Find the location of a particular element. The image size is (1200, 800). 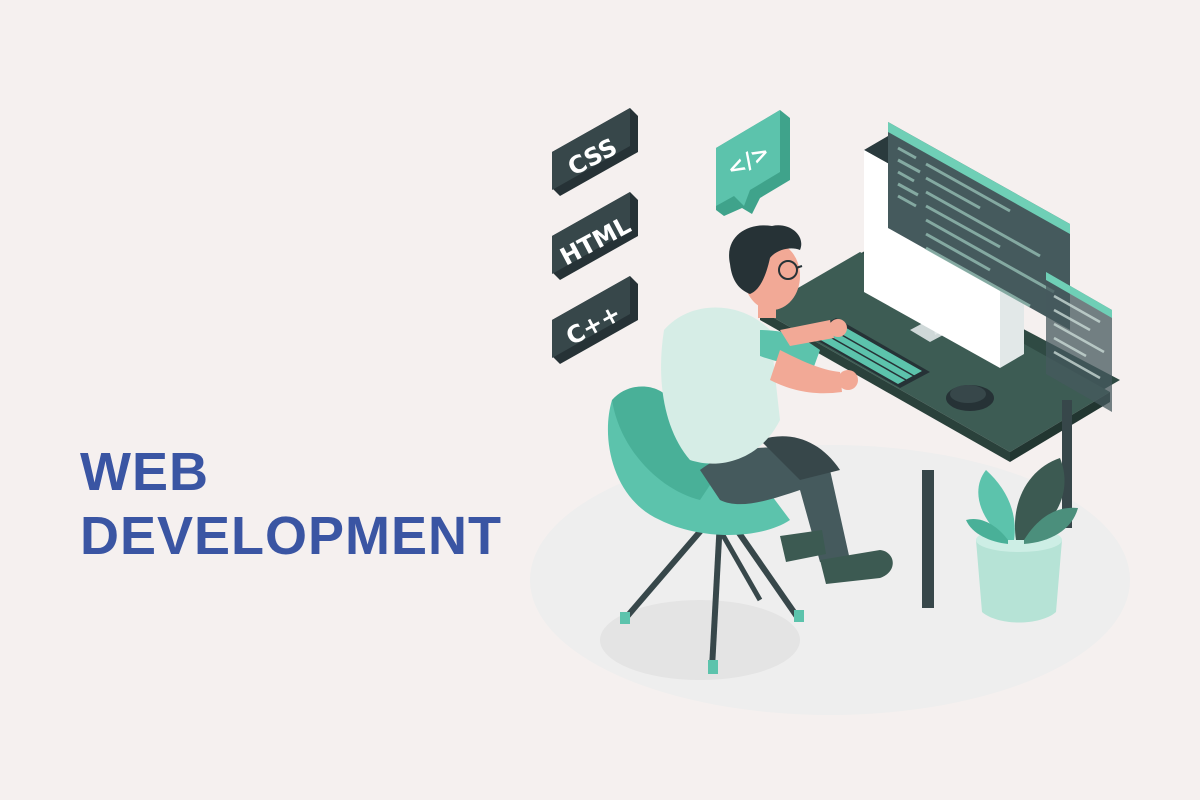

mouse is located at coordinates (970, 398).